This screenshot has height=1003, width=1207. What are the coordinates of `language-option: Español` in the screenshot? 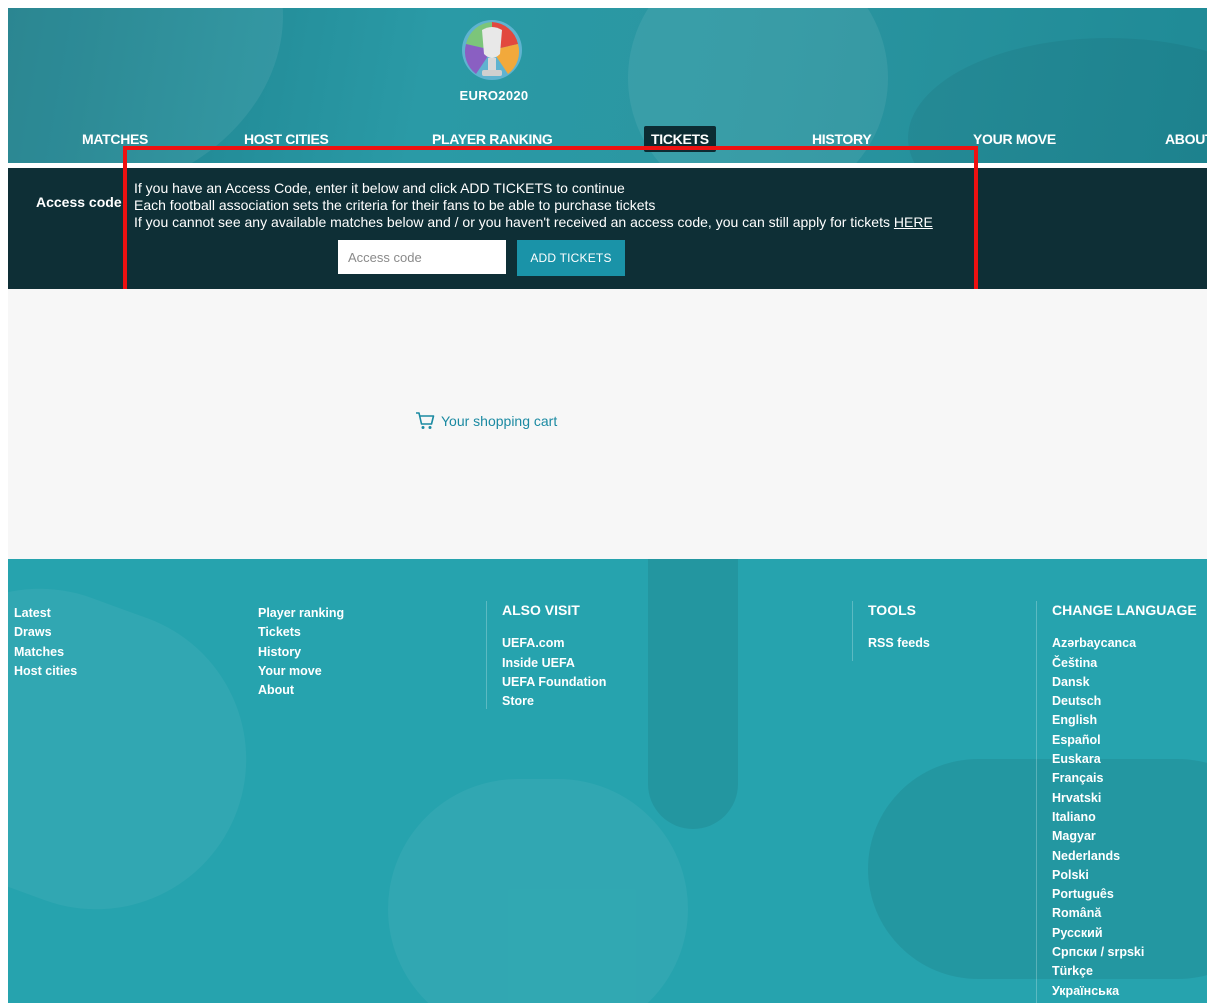 It's located at (1124, 740).